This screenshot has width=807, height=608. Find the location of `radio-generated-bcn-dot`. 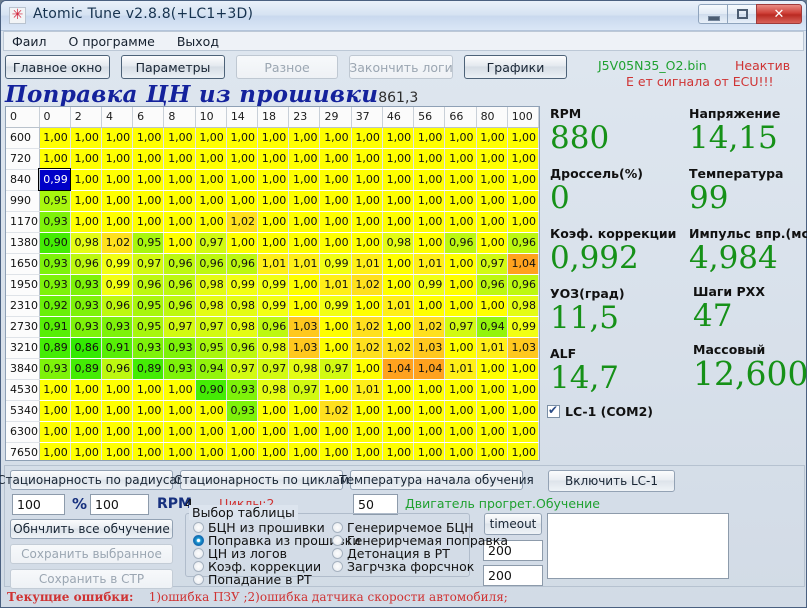

radio-generated-bcn-dot is located at coordinates (337, 527).